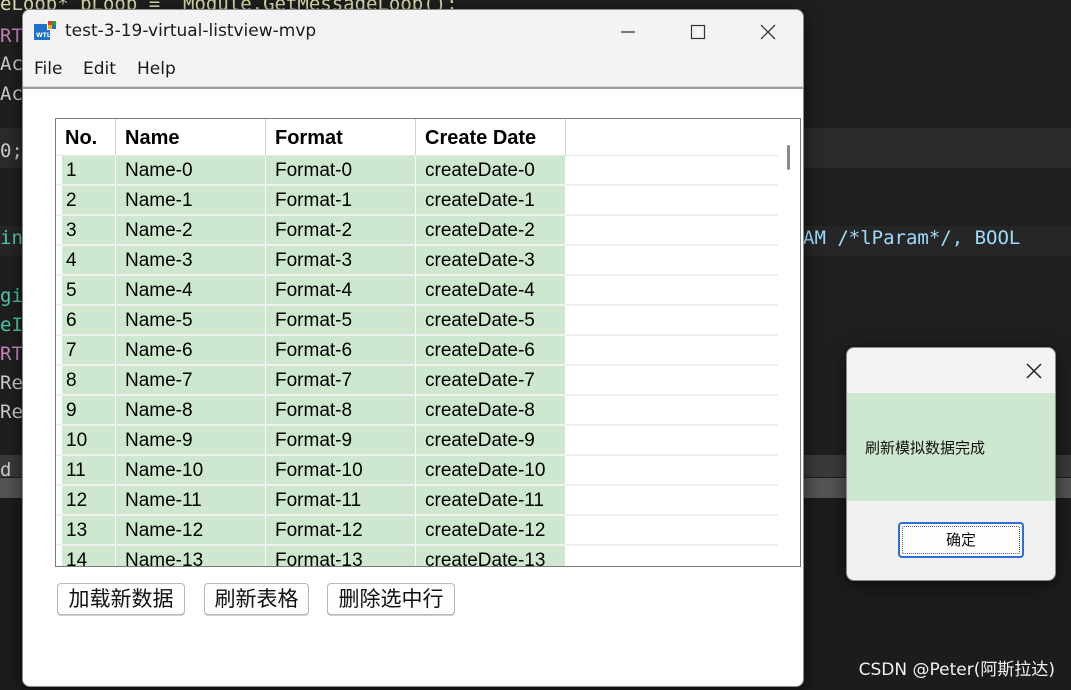  I want to click on table-cell: Format-2, so click(341, 230).